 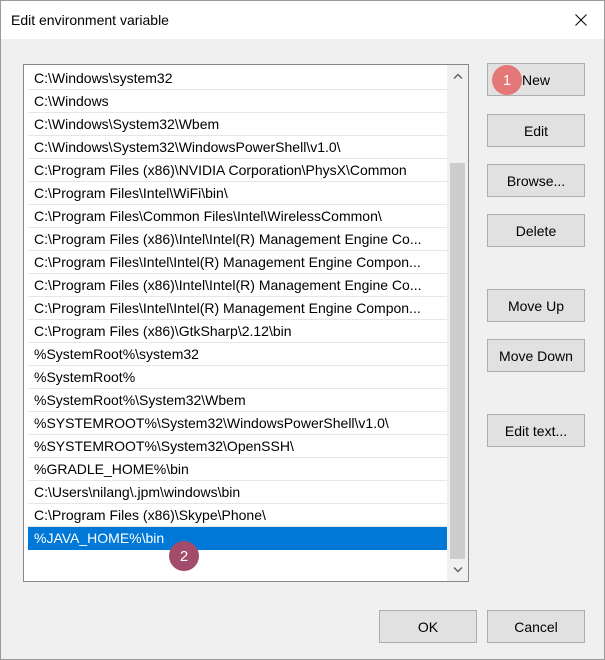 What do you see at coordinates (237, 492) in the screenshot?
I see `list-item: C:\Users\nilang\.jpm\windows\bin` at bounding box center [237, 492].